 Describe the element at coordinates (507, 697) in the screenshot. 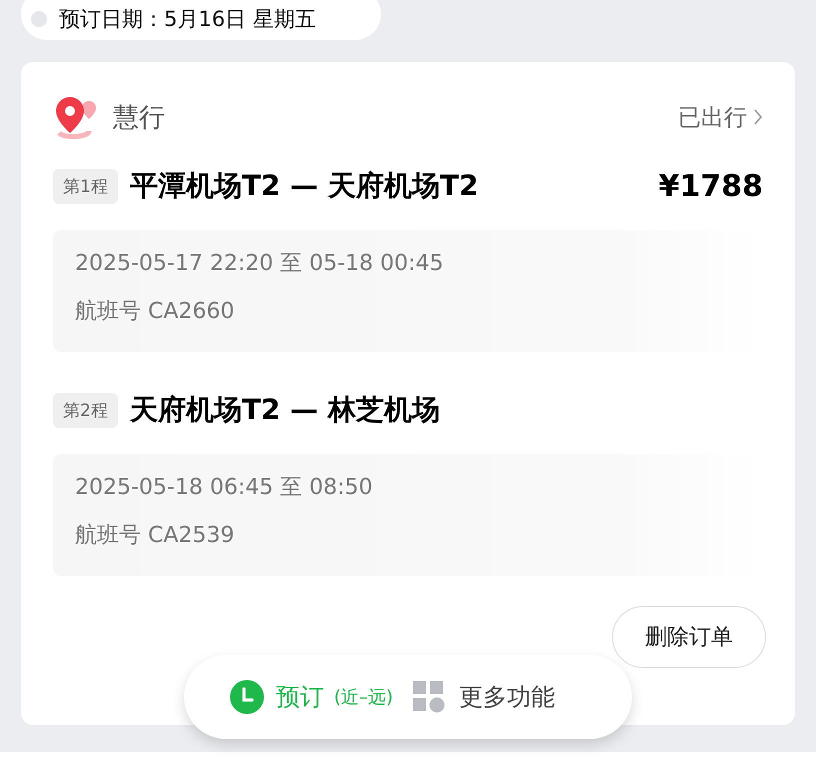

I see `more-functions-button: 更多功能` at that location.